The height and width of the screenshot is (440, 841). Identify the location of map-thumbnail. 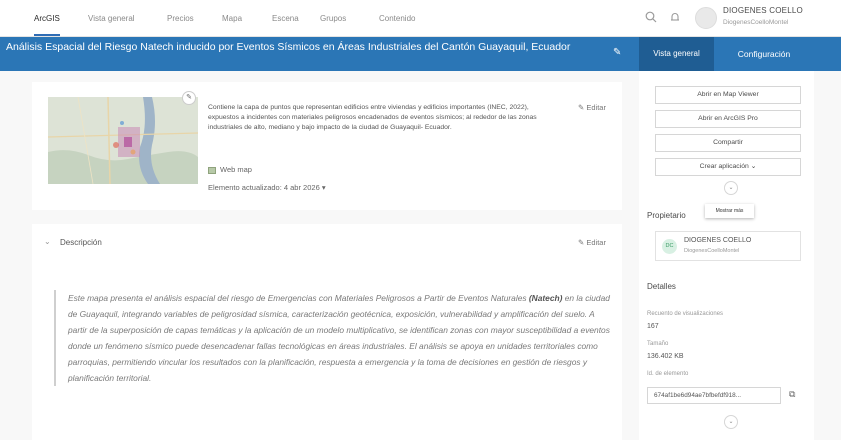
(123, 140).